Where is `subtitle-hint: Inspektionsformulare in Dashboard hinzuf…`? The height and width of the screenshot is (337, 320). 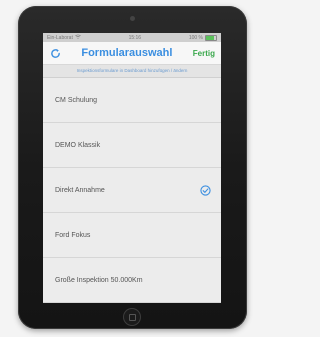 subtitle-hint: Inspektionsformulare in Dashboard hinzuf… is located at coordinates (132, 71).